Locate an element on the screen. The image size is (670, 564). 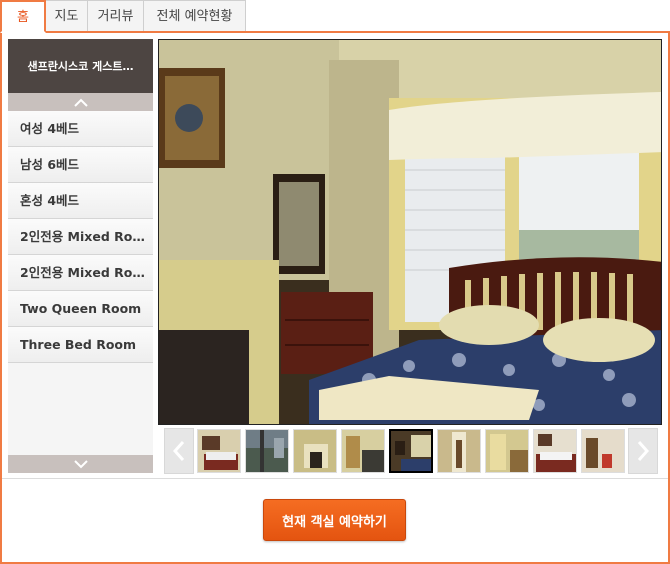
tab-home: 홈 is located at coordinates (23, 16).